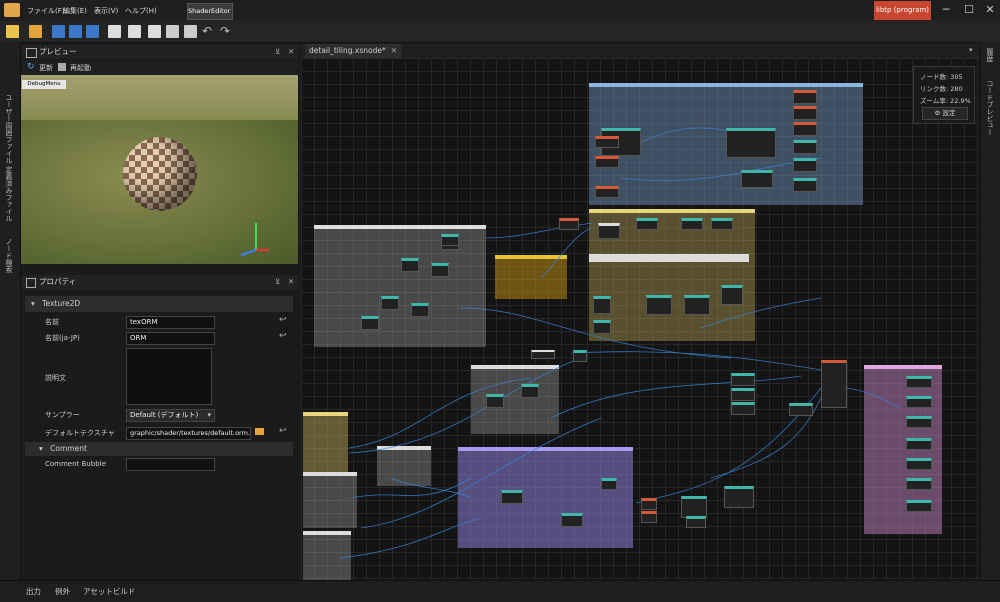 This screenshot has width=1000, height=602. What do you see at coordinates (12, 31) in the screenshot?
I see `new-file-icon` at bounding box center [12, 31].